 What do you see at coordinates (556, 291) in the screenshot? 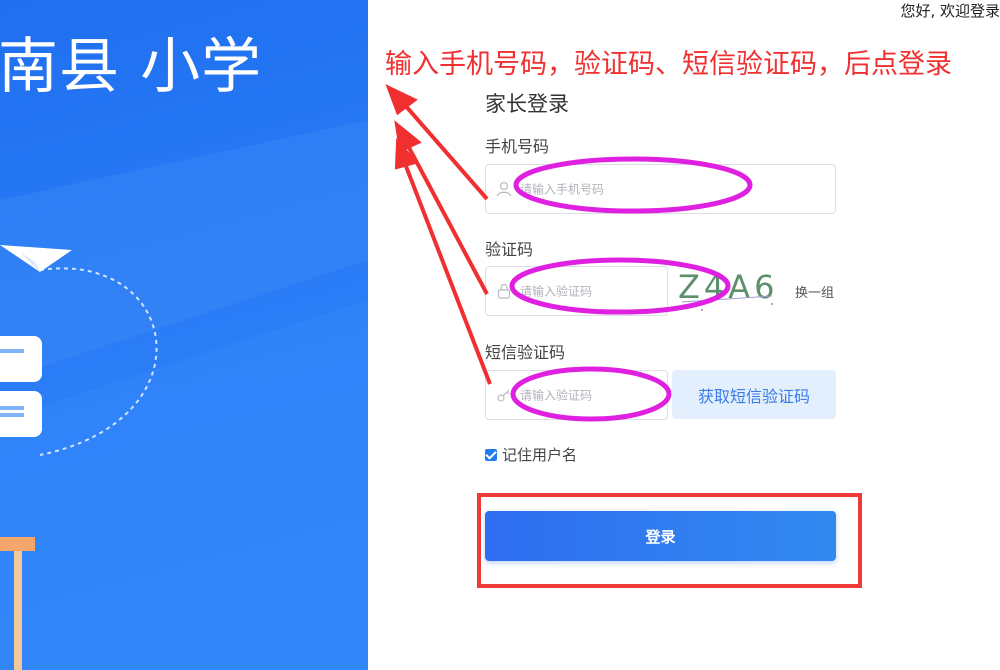
I see `captcha-placeholder: 请输入验证码` at bounding box center [556, 291].